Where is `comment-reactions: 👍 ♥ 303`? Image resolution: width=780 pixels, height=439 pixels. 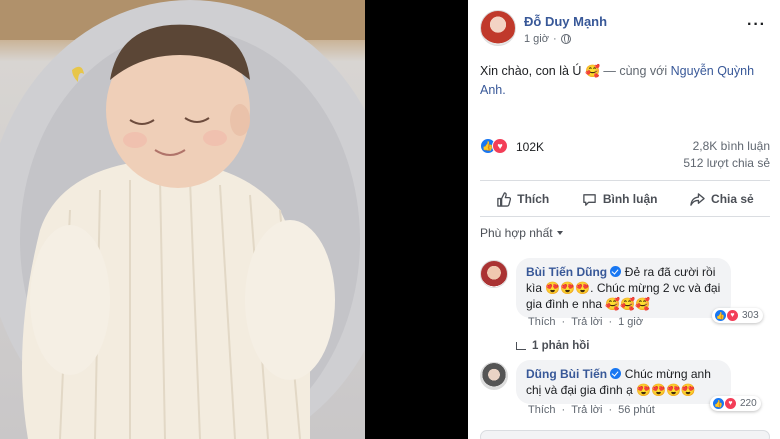 comment-reactions: 👍 ♥ 303 is located at coordinates (737, 315).